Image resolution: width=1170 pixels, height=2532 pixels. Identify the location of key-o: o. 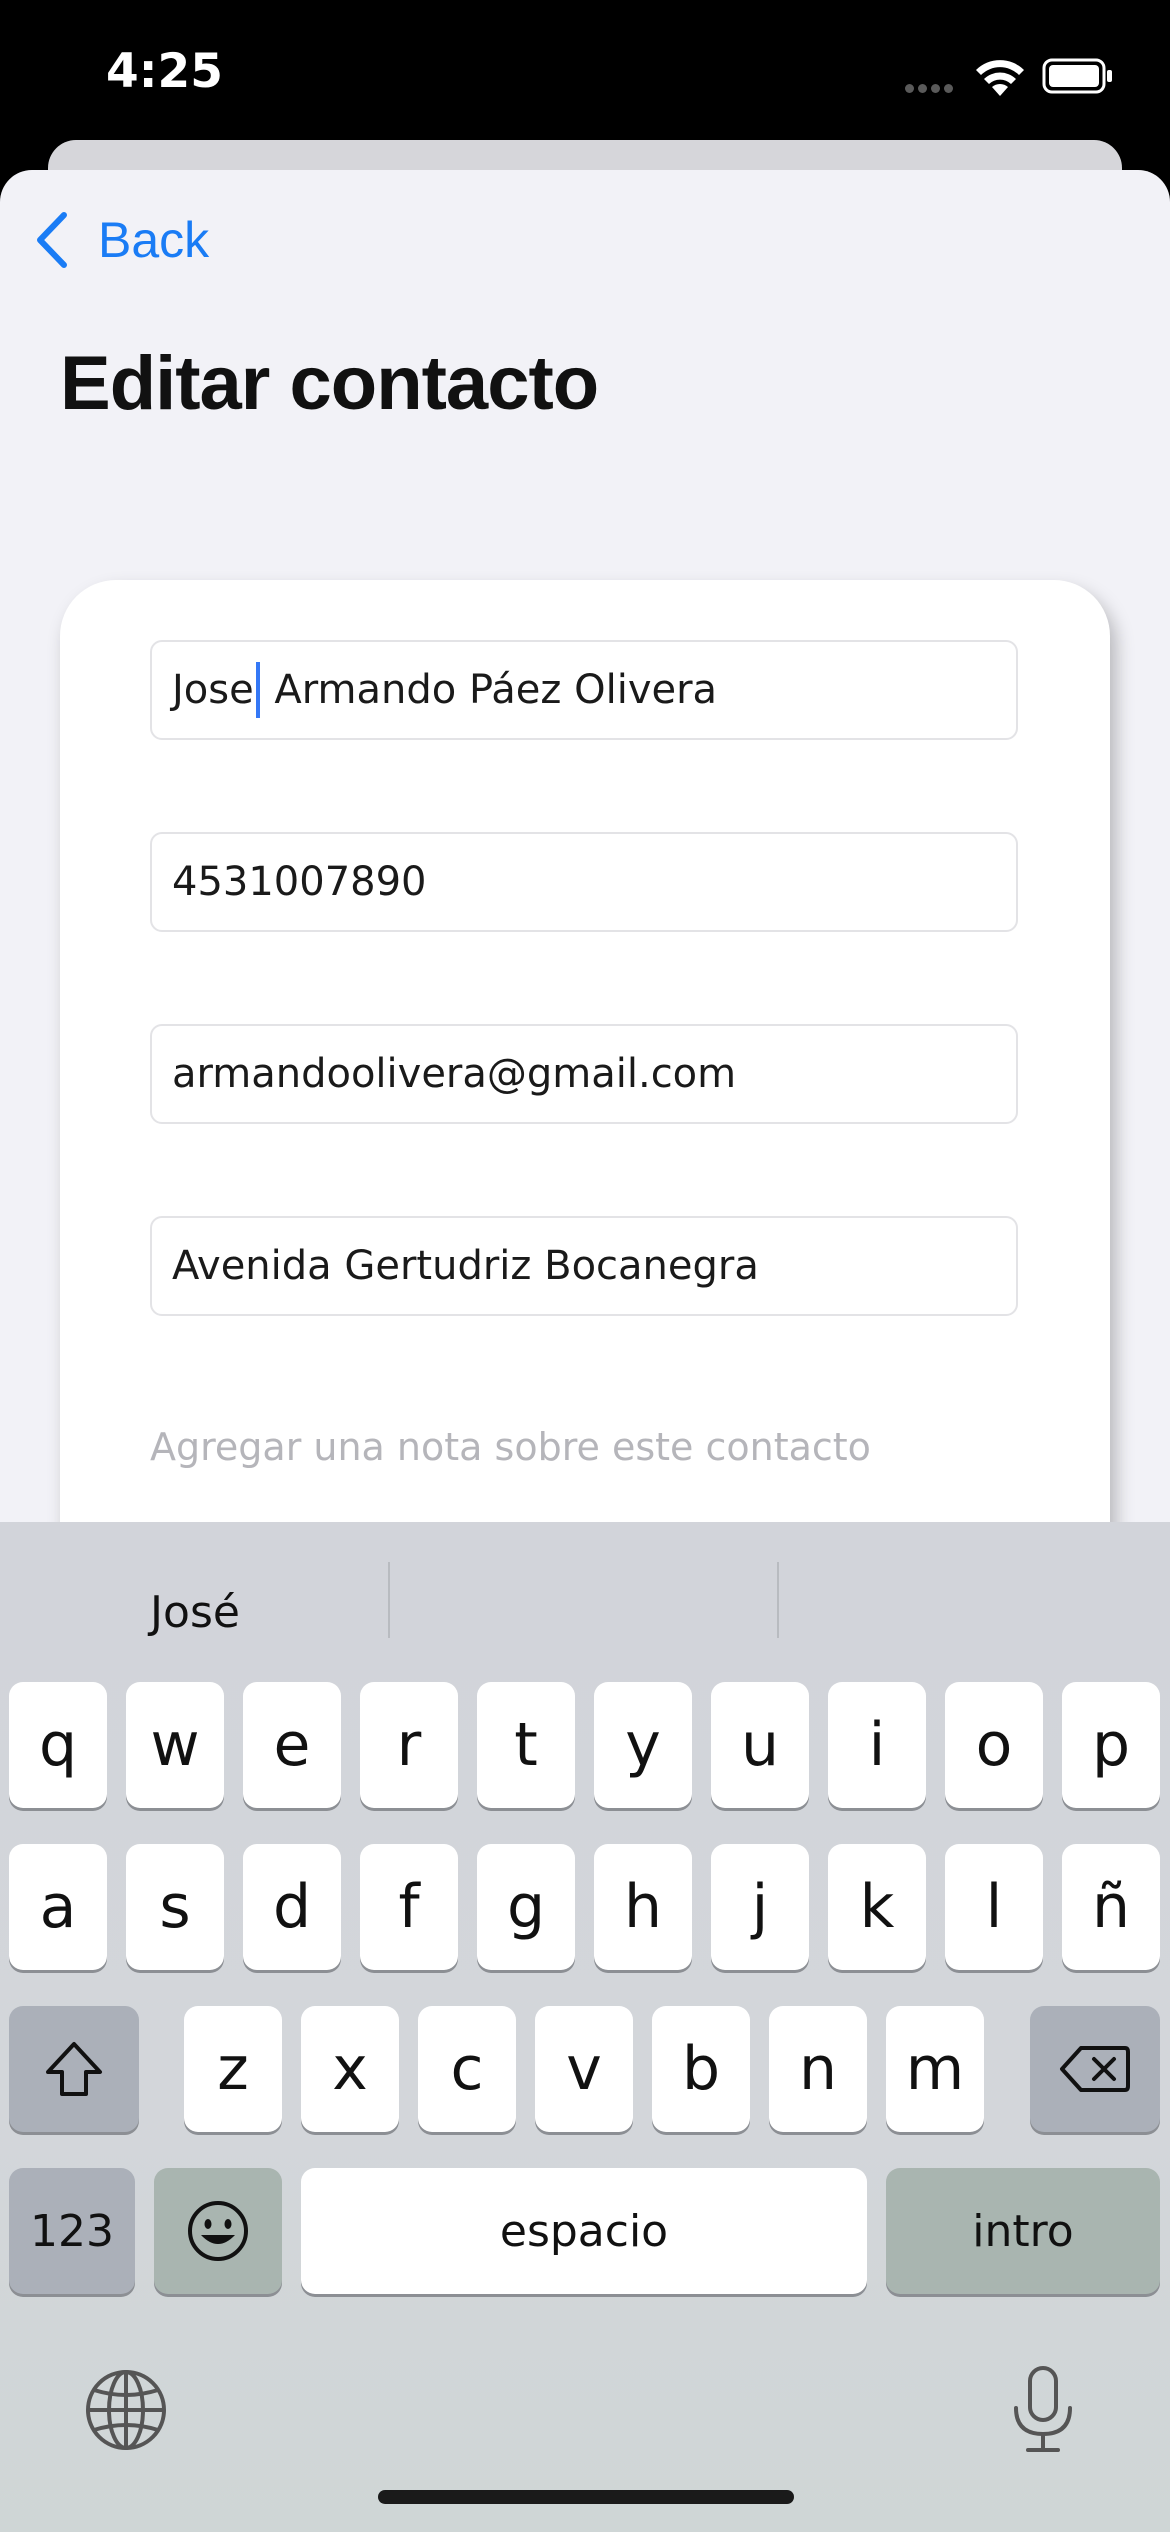
(994, 1745).